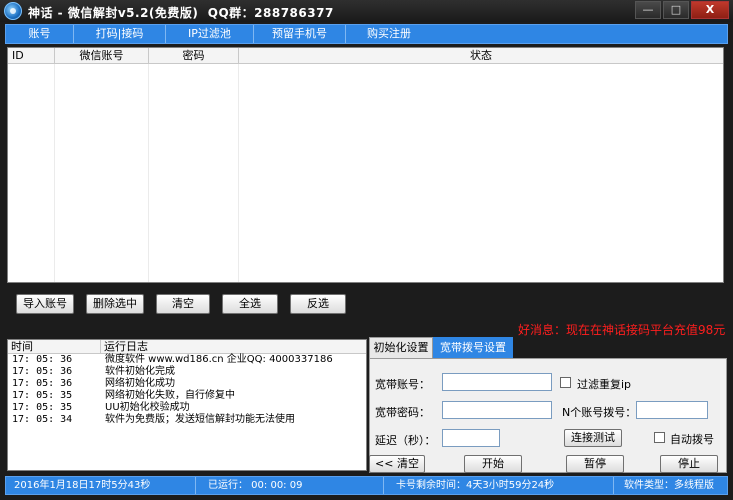 This screenshot has width=733, height=500. What do you see at coordinates (250, 304) in the screenshot?
I see `select-all-button: 全选` at bounding box center [250, 304].